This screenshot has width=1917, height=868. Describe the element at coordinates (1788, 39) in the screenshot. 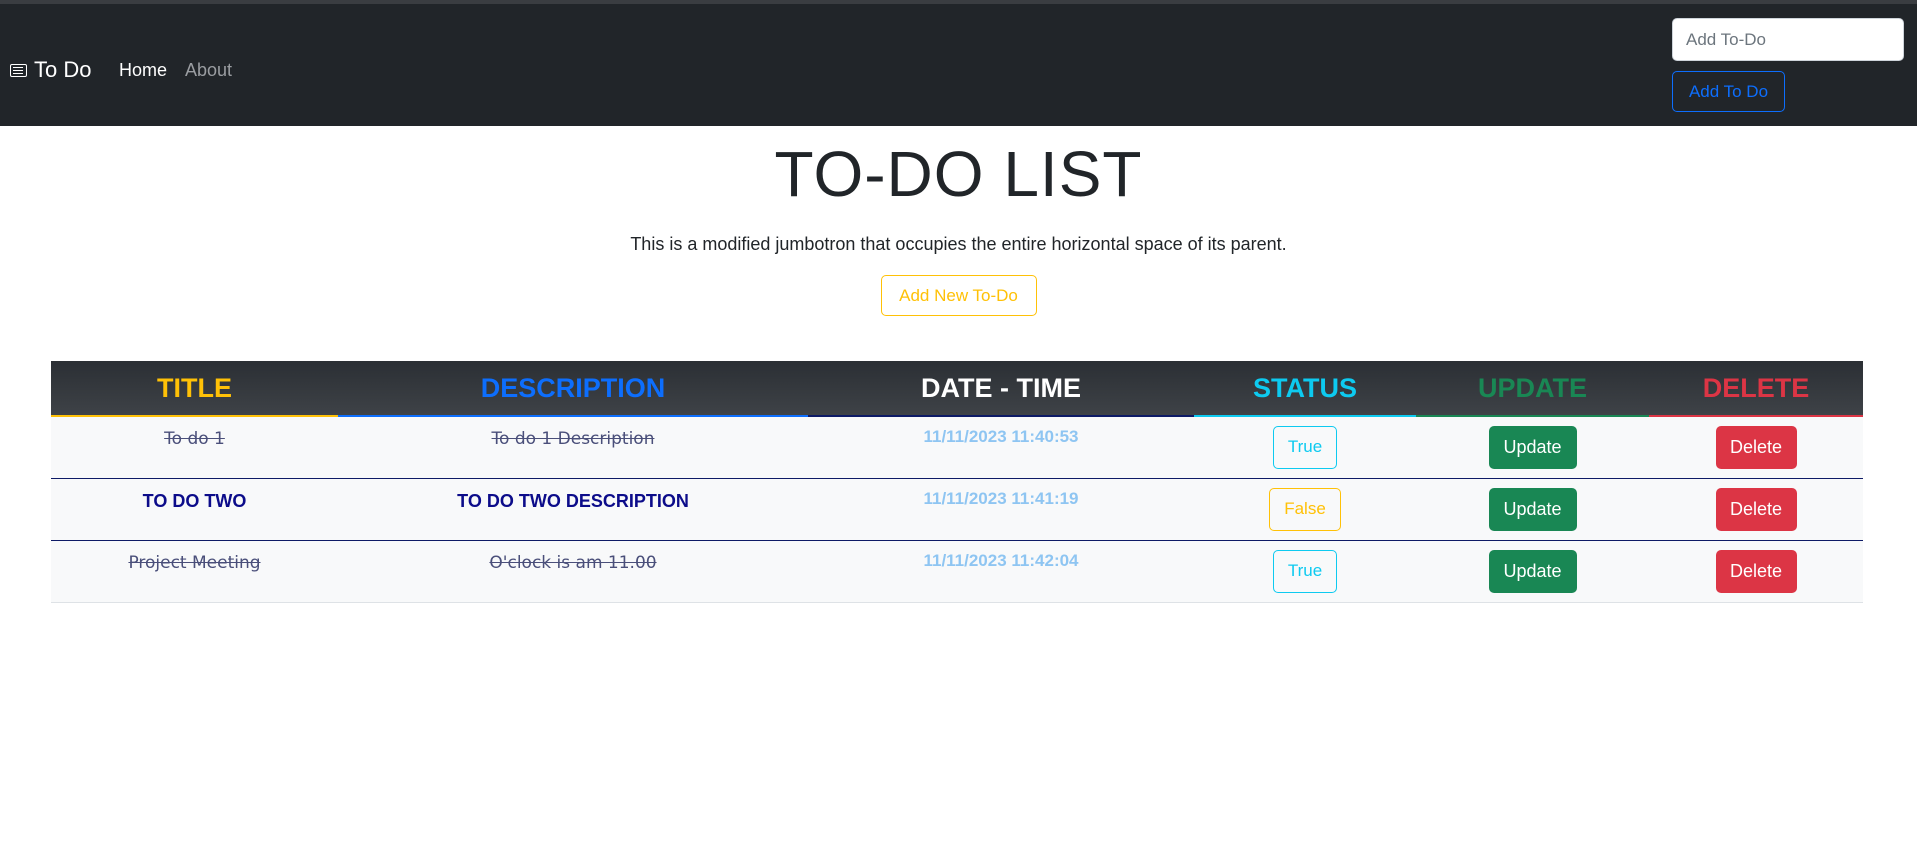

I see `add-todo-input` at that location.